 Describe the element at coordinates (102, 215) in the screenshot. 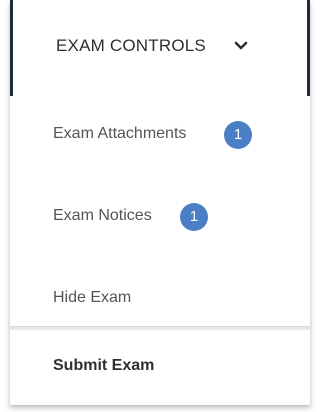

I see `menu-item-label: Exam Notices` at that location.